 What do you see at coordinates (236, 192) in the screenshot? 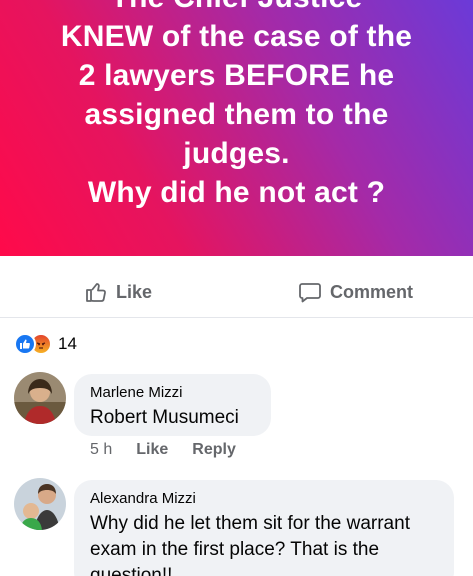
I see `post-line: Why did he not act ?` at bounding box center [236, 192].